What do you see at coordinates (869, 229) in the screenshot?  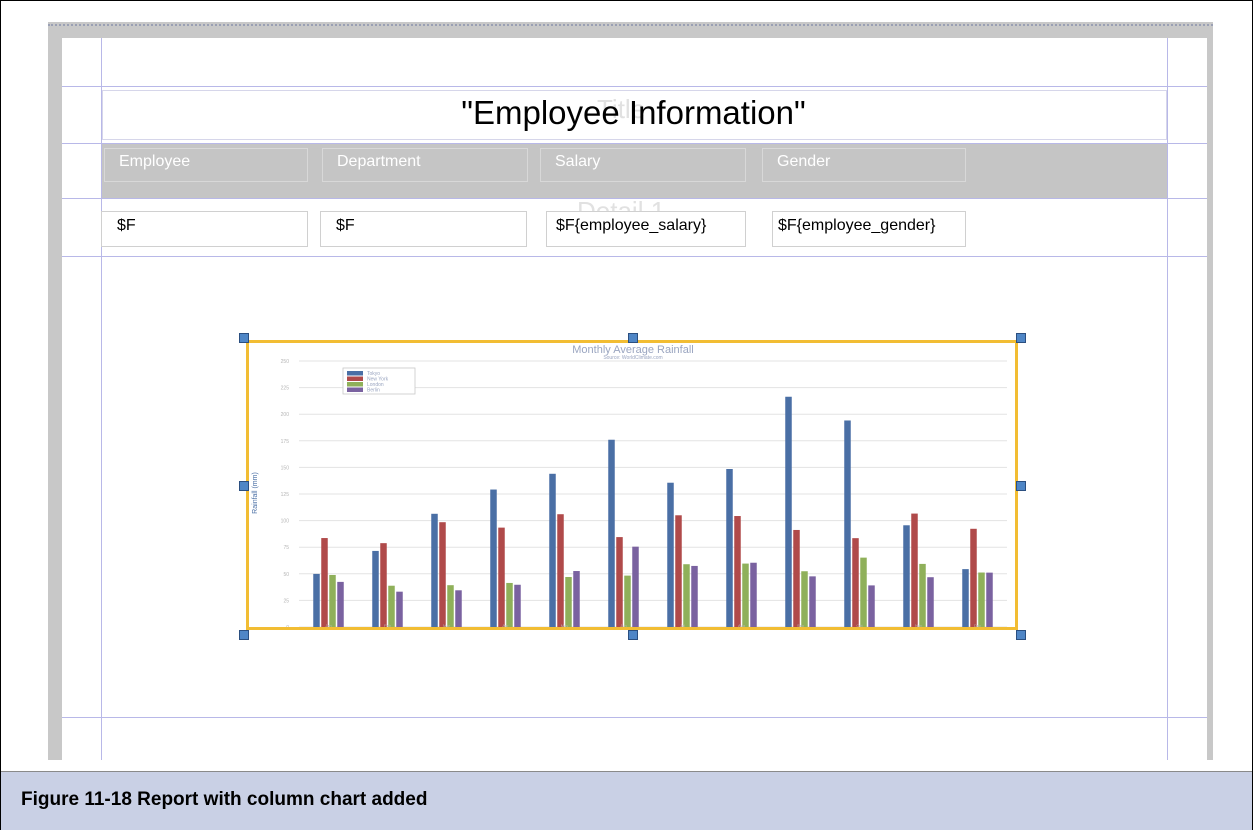 I see `field-gender: $F{employee_gender}` at bounding box center [869, 229].